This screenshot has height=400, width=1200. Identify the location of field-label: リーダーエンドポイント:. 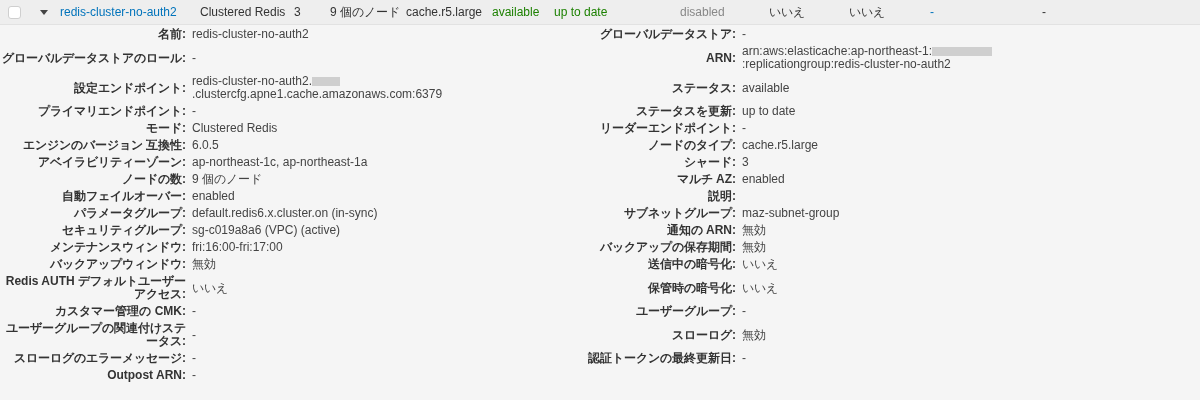
(668, 128).